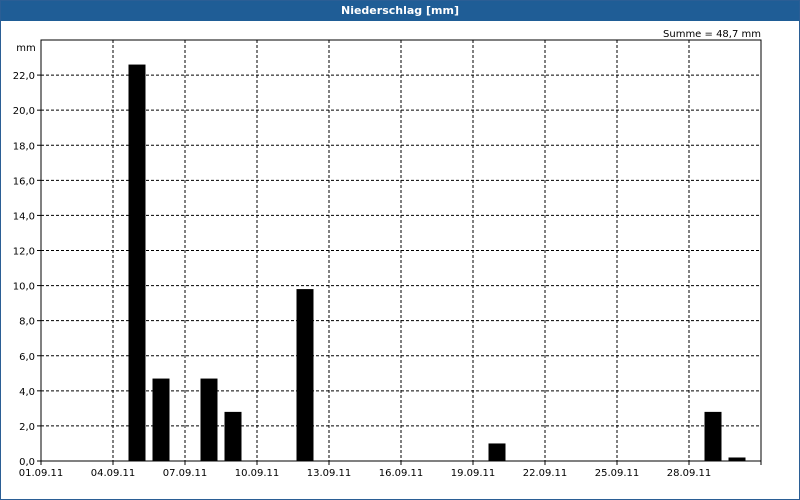 The width and height of the screenshot is (800, 500). I want to click on sum-annotation: Summe = 48,7 mm, so click(712, 34).